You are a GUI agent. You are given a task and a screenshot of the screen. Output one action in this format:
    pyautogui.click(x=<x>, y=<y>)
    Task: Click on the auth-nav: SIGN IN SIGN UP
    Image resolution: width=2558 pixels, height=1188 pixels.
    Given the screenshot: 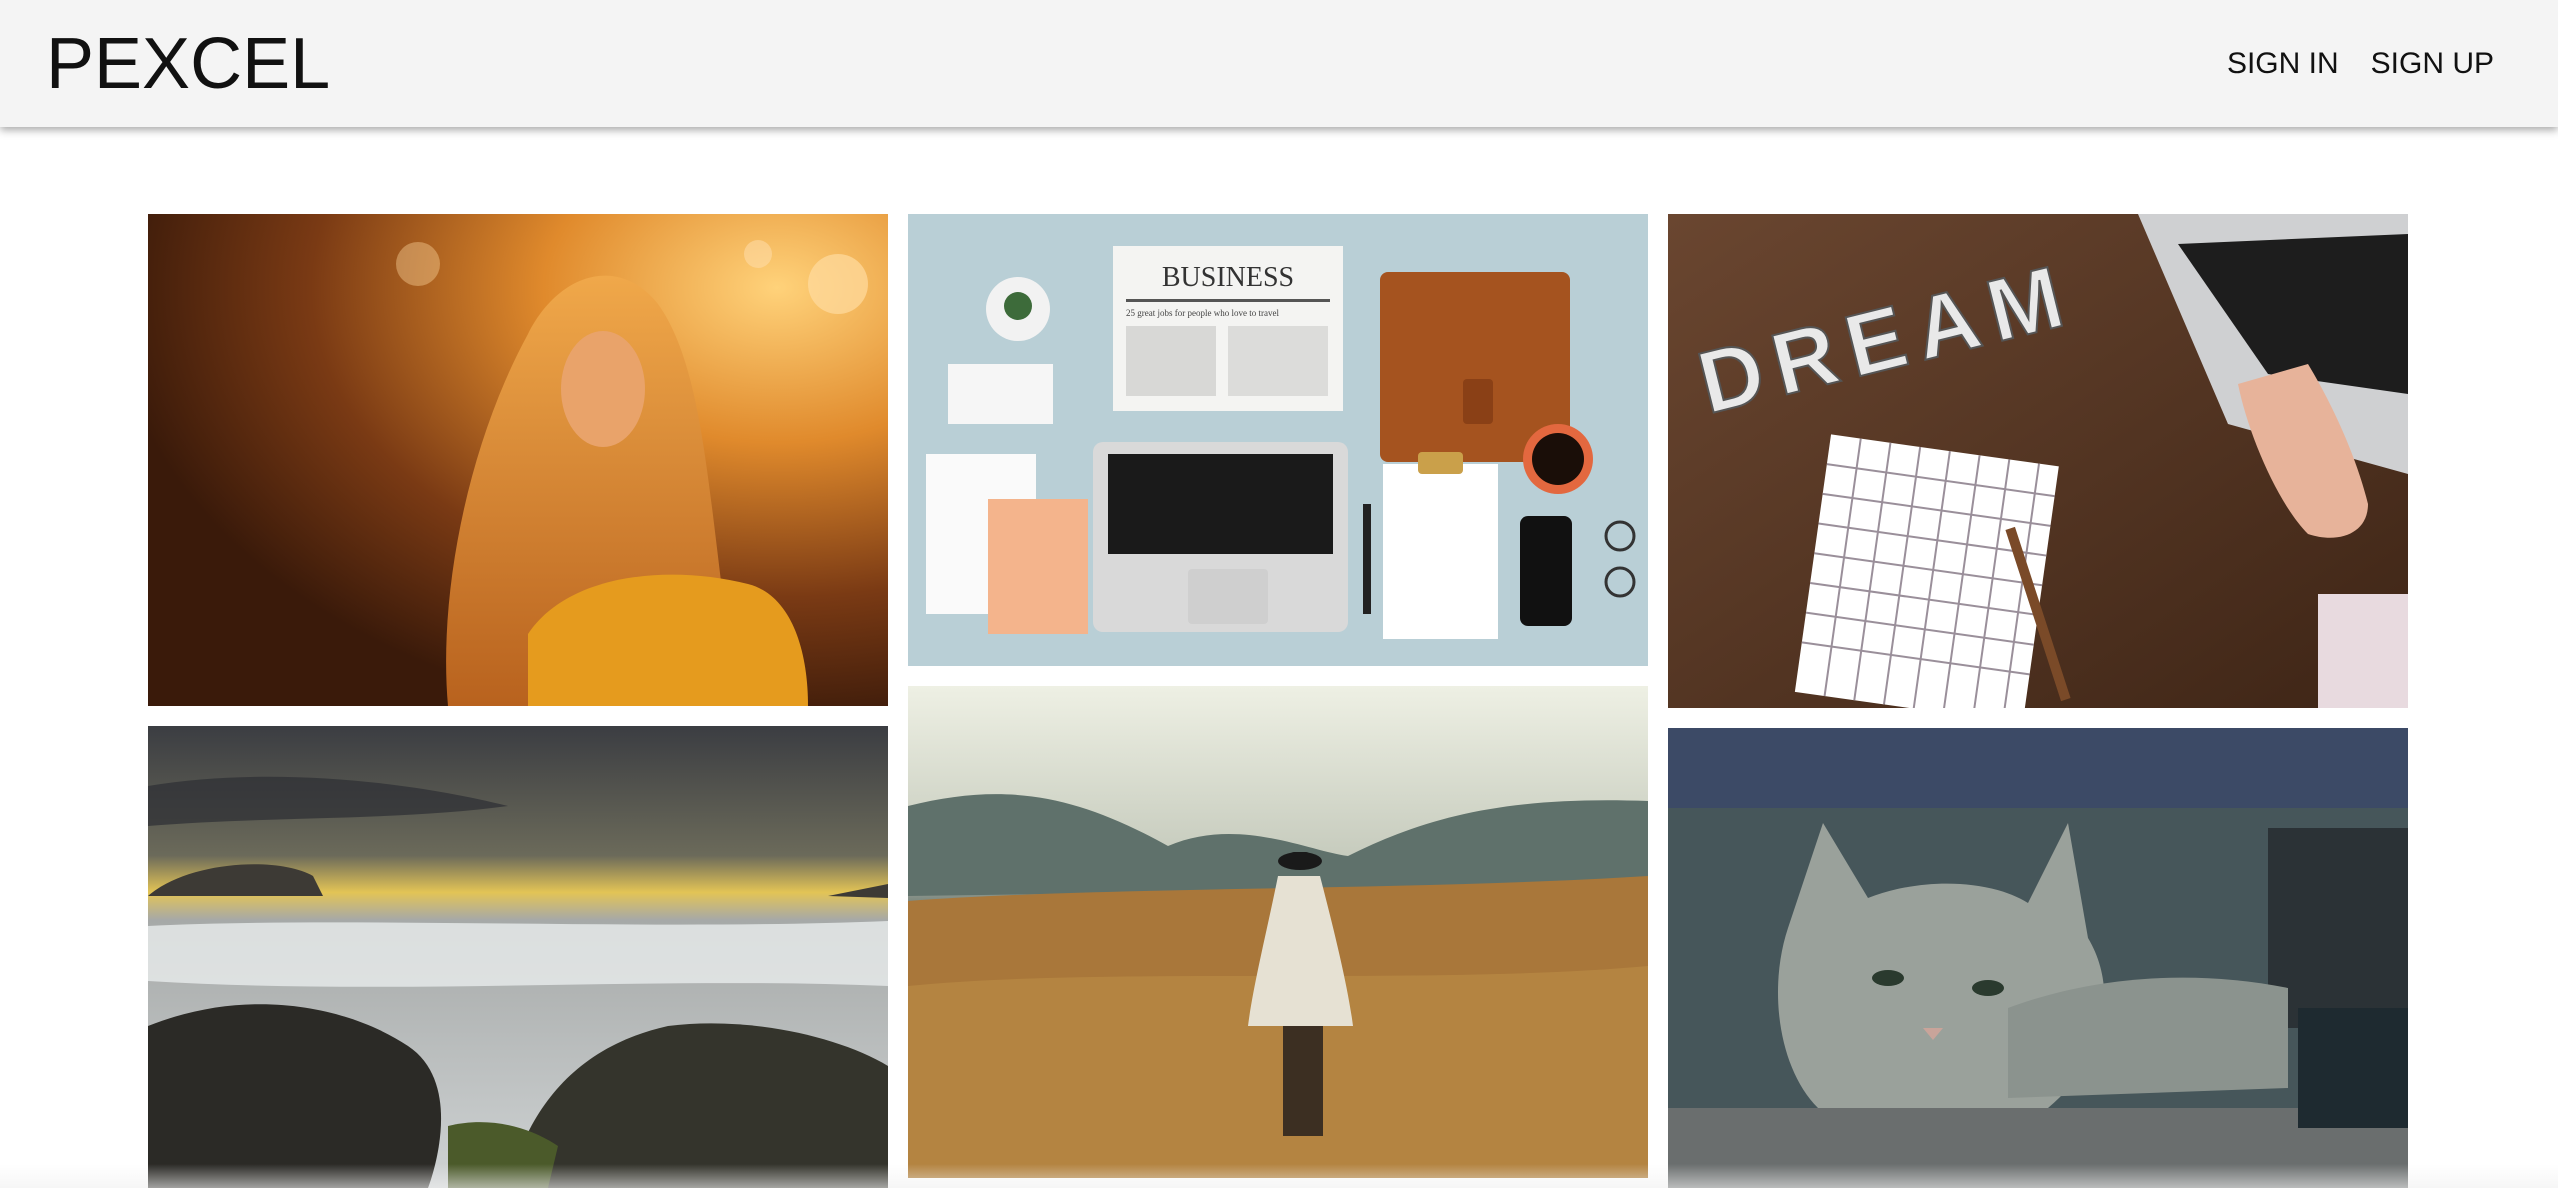 What is the action you would take?
    pyautogui.click(x=2360, y=64)
    